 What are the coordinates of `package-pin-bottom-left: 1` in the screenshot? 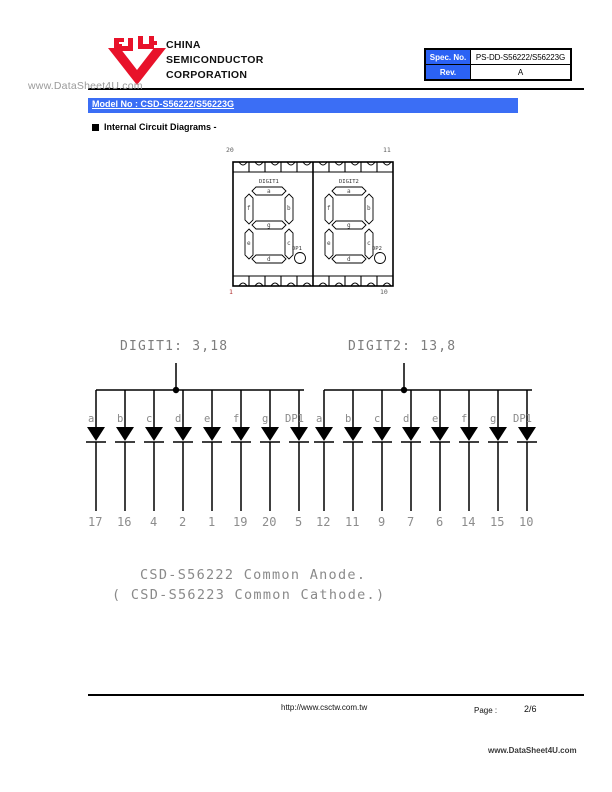 It's located at (231, 292).